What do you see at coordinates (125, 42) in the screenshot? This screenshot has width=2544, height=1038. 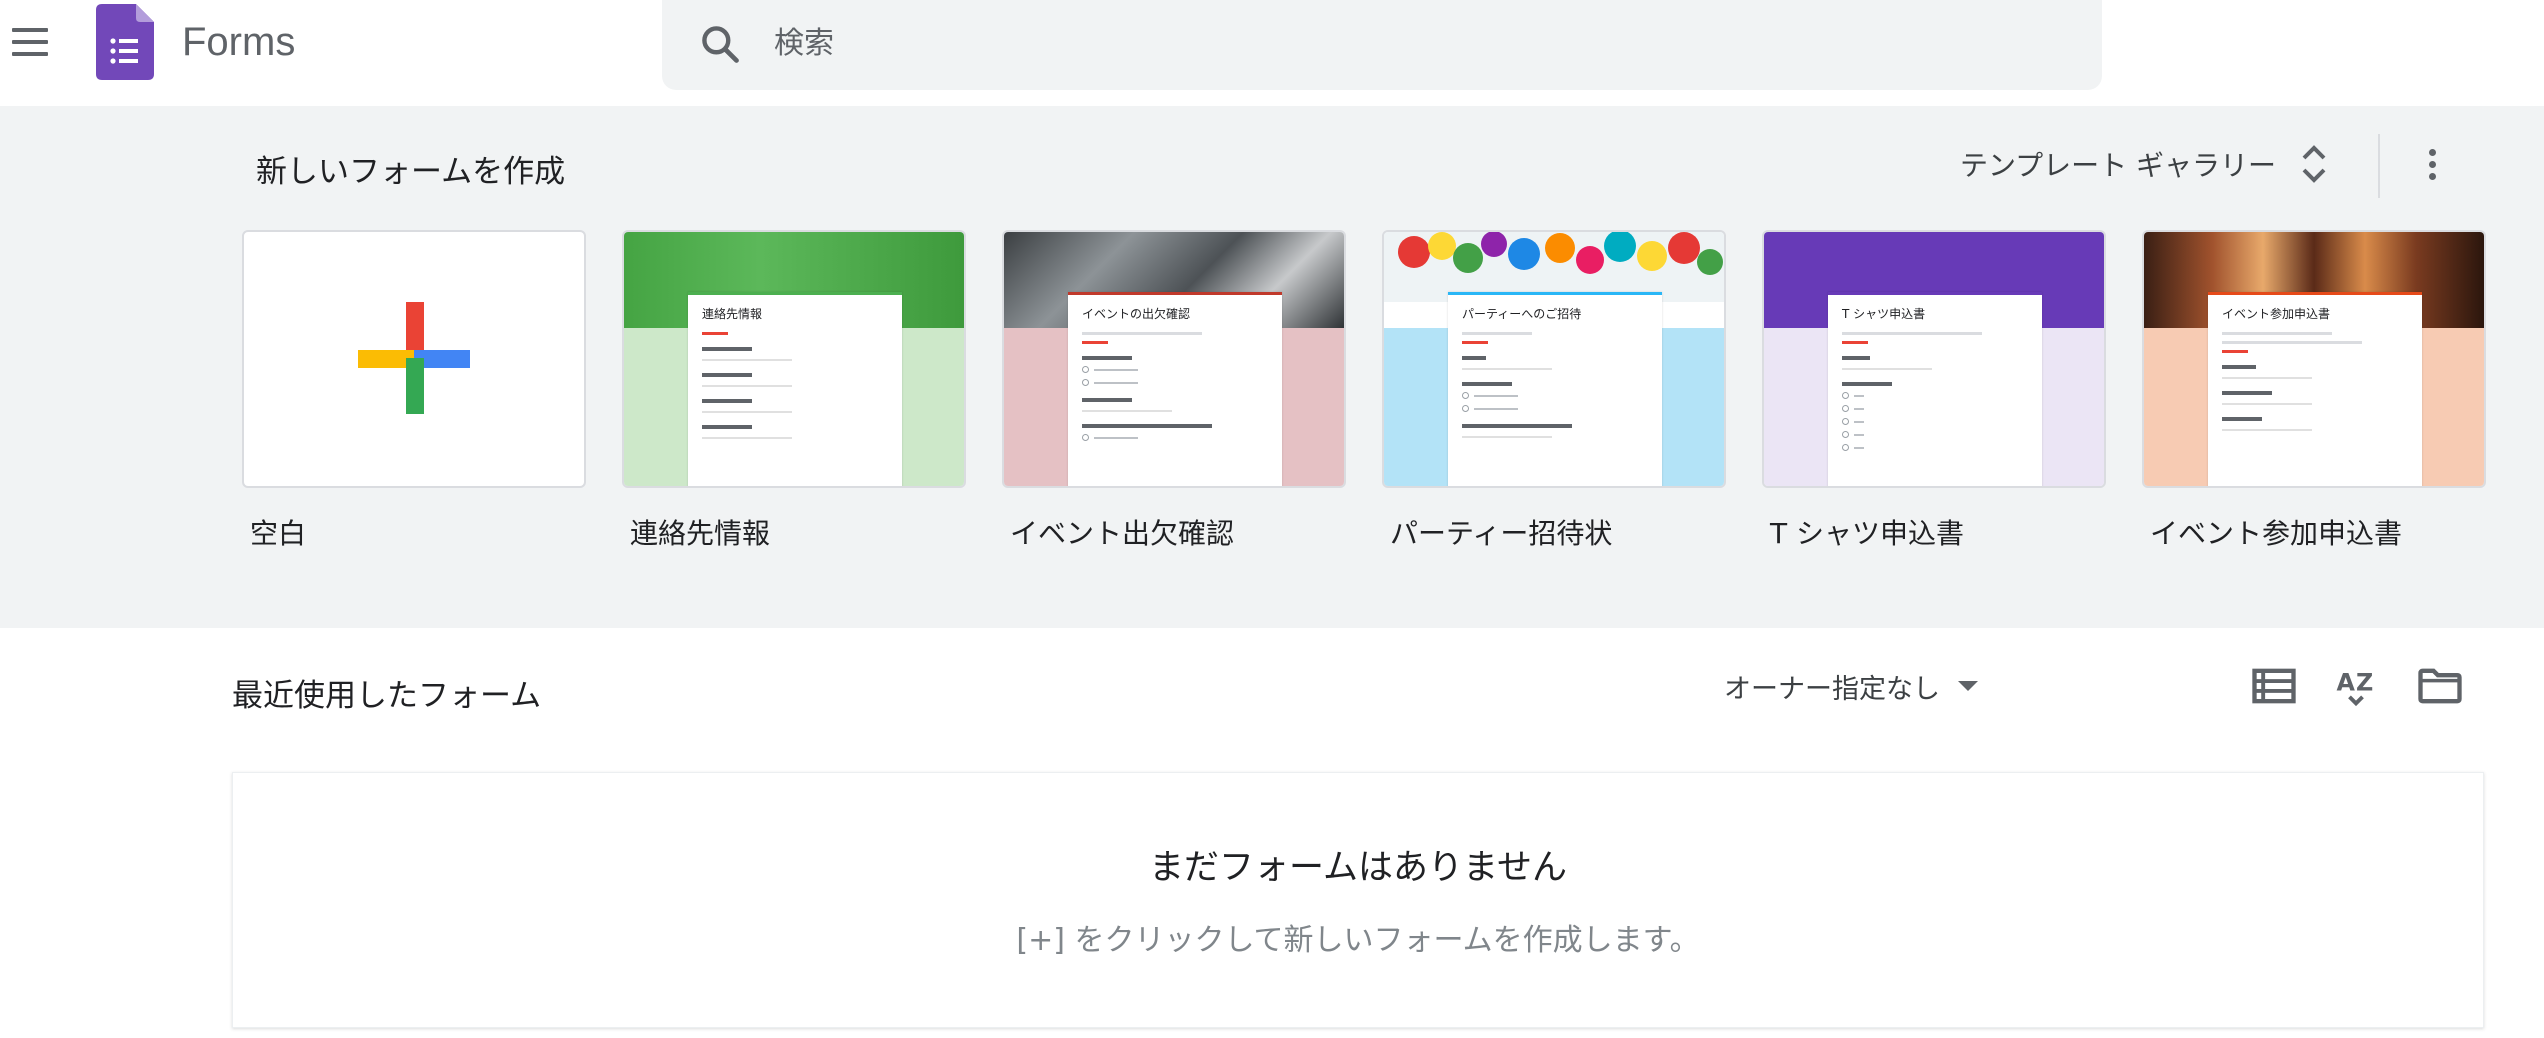 I see `forms-logo-icon` at bounding box center [125, 42].